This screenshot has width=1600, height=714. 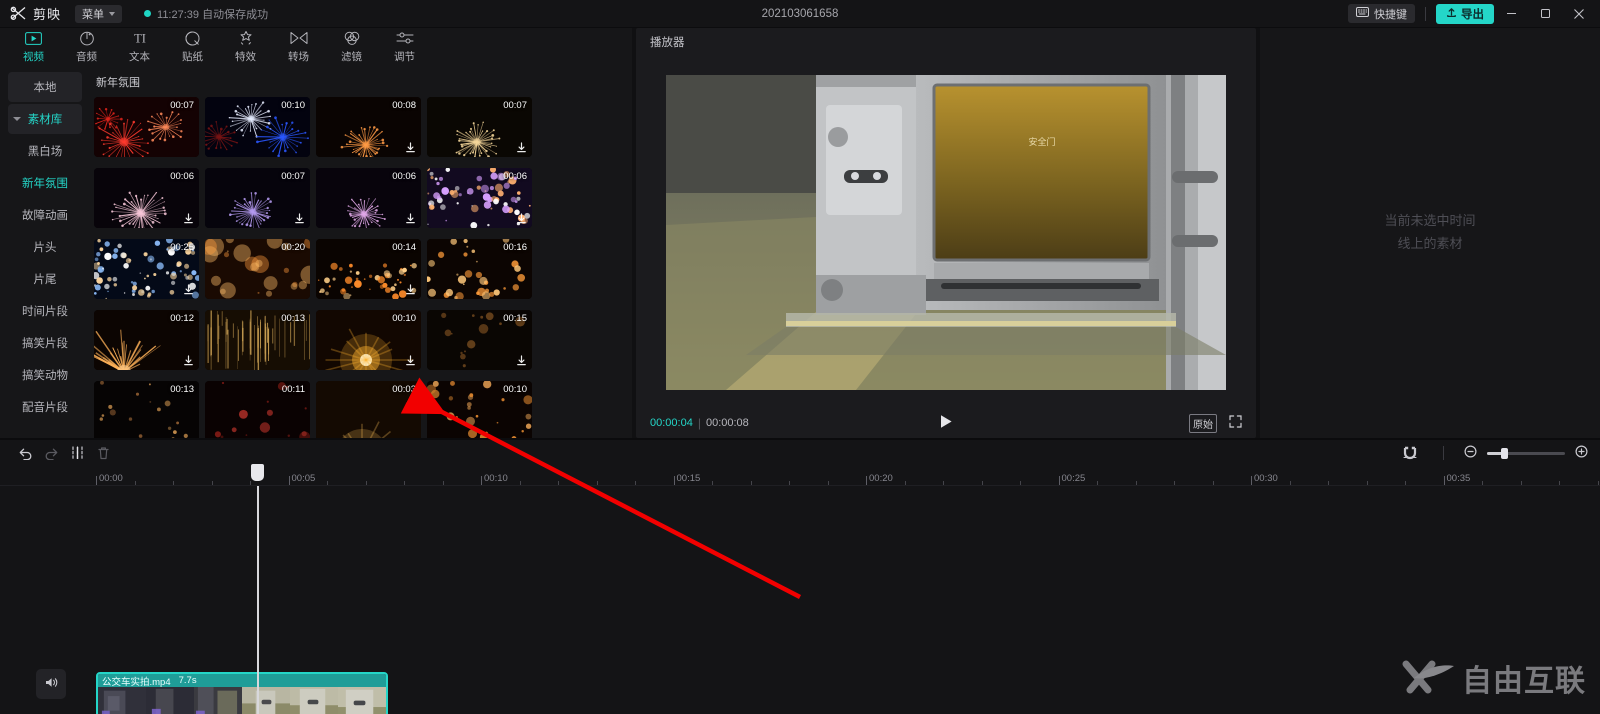 What do you see at coordinates (192, 47) in the screenshot?
I see `tab-sticker: 贴纸` at bounding box center [192, 47].